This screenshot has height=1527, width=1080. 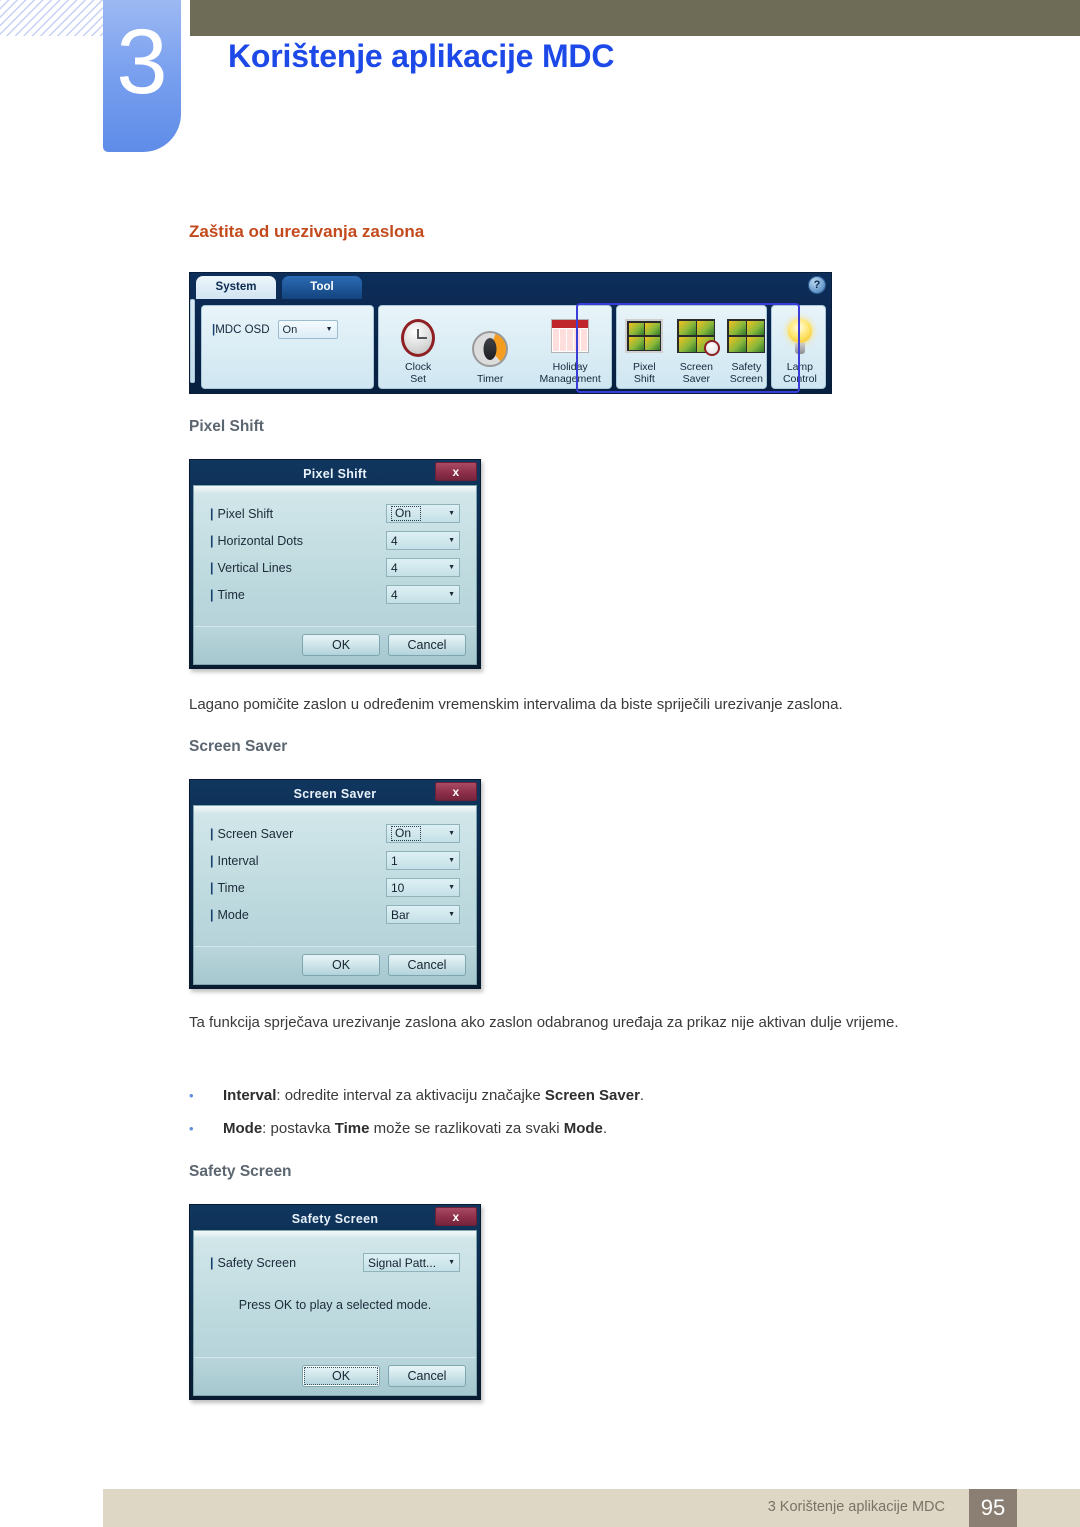 What do you see at coordinates (236, 287) in the screenshot?
I see `tab-system: System` at bounding box center [236, 287].